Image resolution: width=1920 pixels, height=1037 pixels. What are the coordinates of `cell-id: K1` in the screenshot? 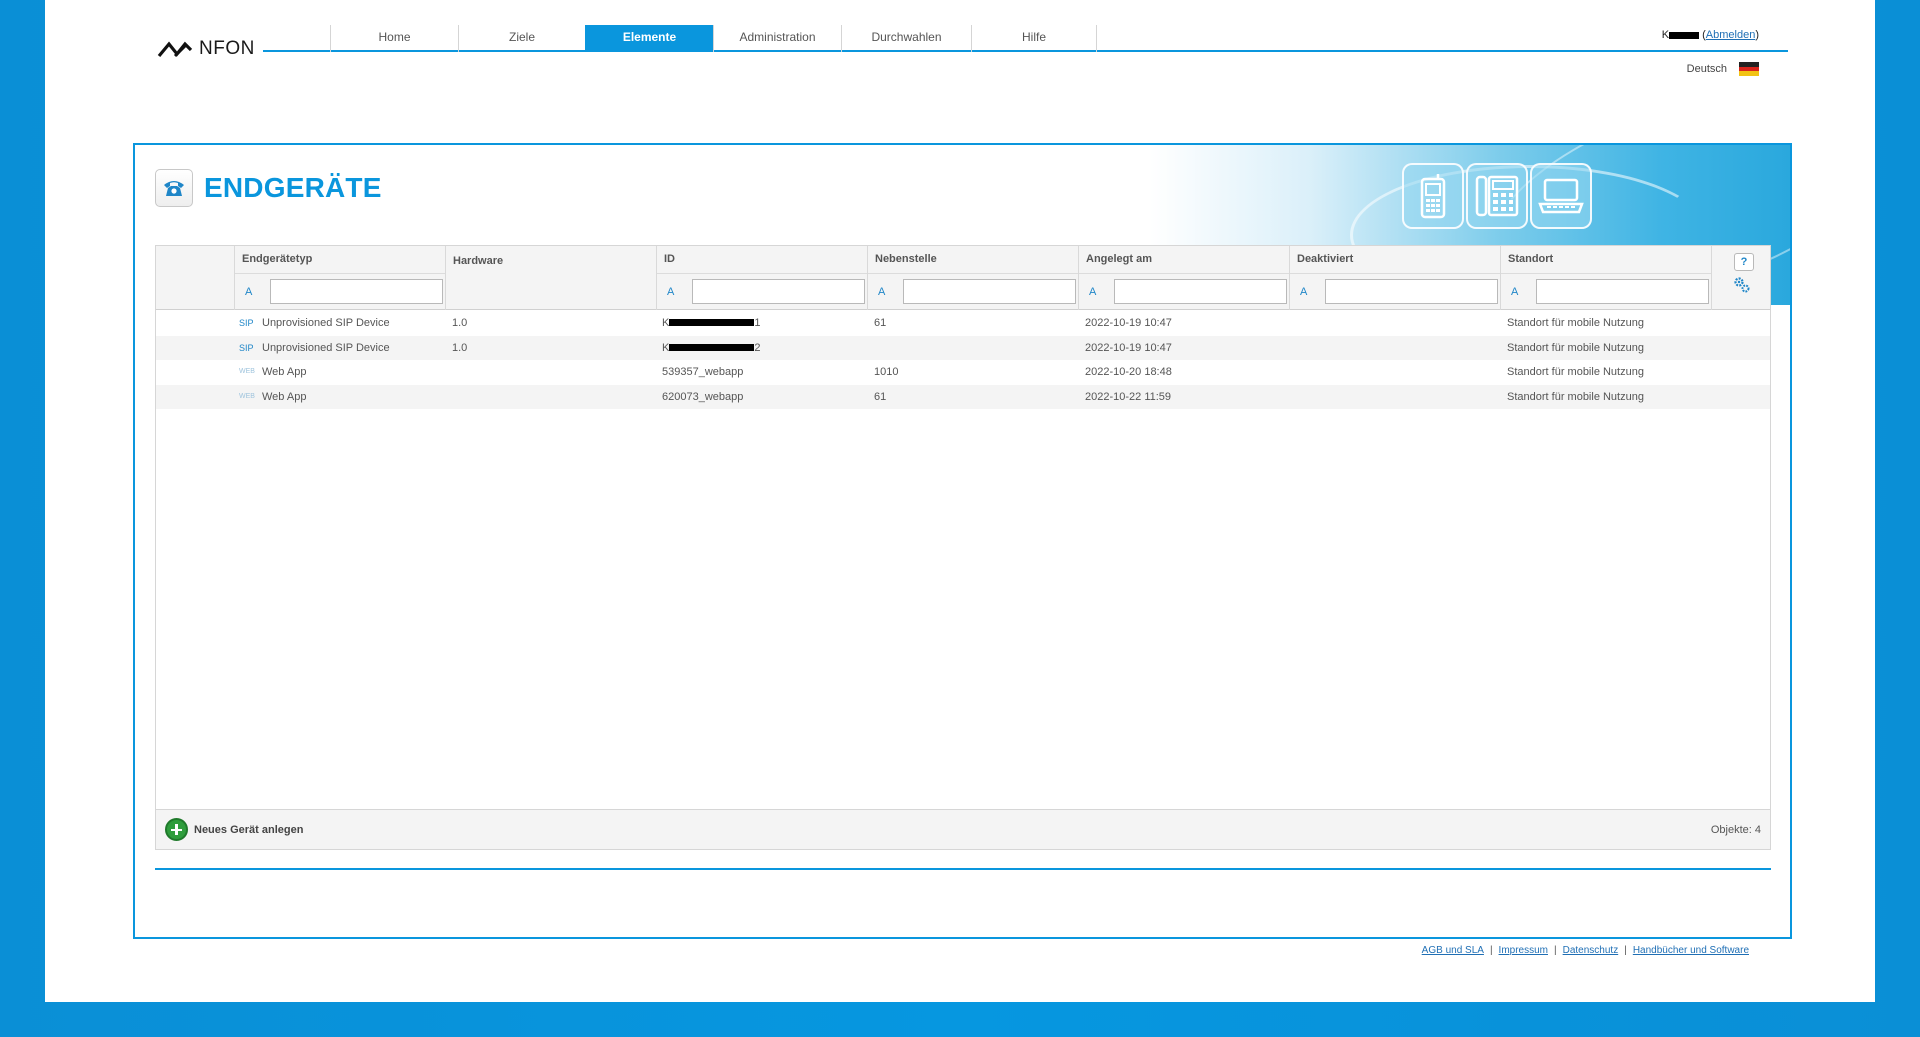 It's located at (711, 323).